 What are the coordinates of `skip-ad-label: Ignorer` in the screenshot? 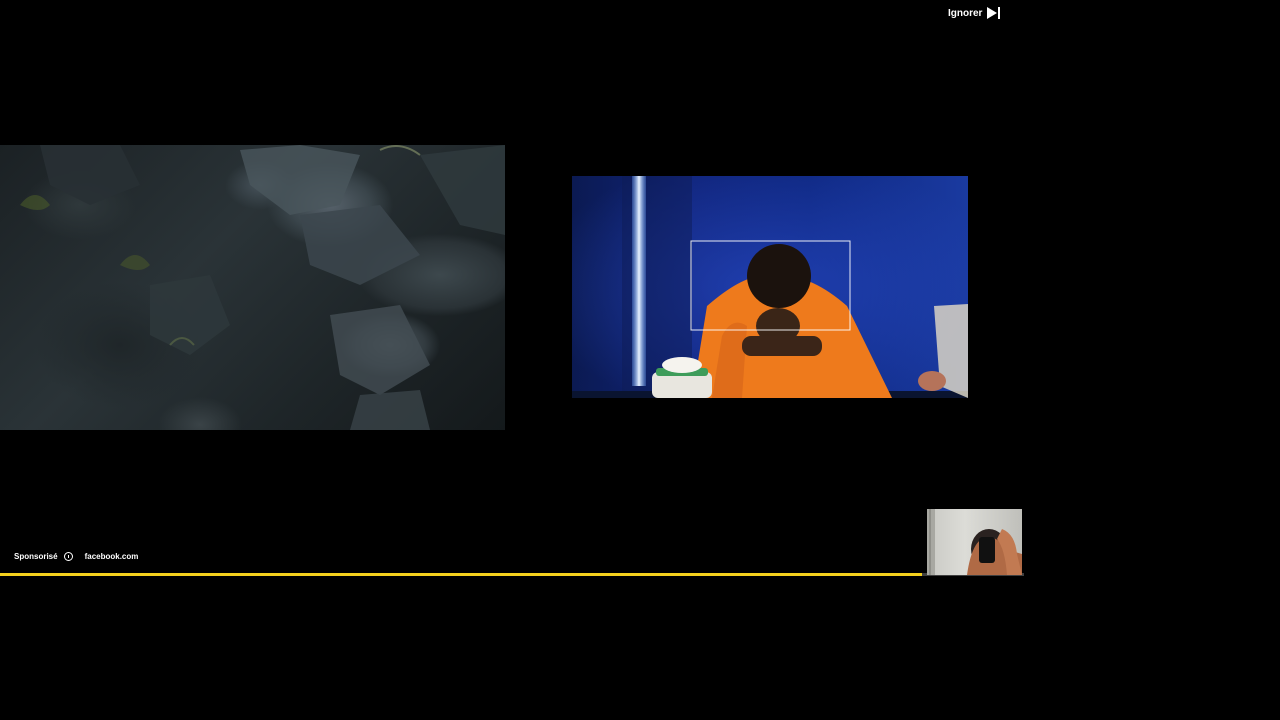 It's located at (965, 13).